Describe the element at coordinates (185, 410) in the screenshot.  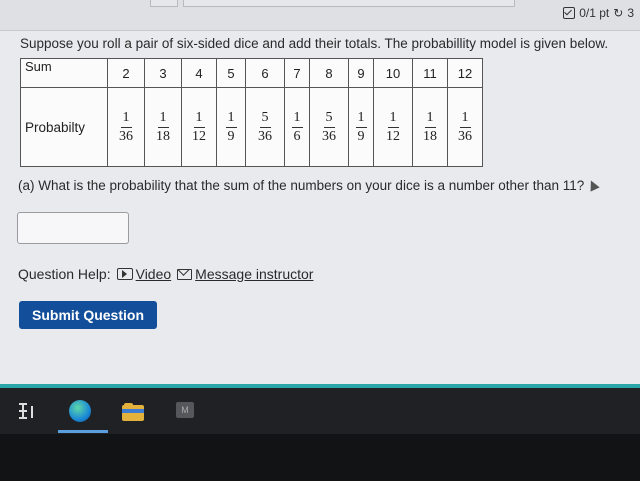
I see `m-app-icon: M` at that location.